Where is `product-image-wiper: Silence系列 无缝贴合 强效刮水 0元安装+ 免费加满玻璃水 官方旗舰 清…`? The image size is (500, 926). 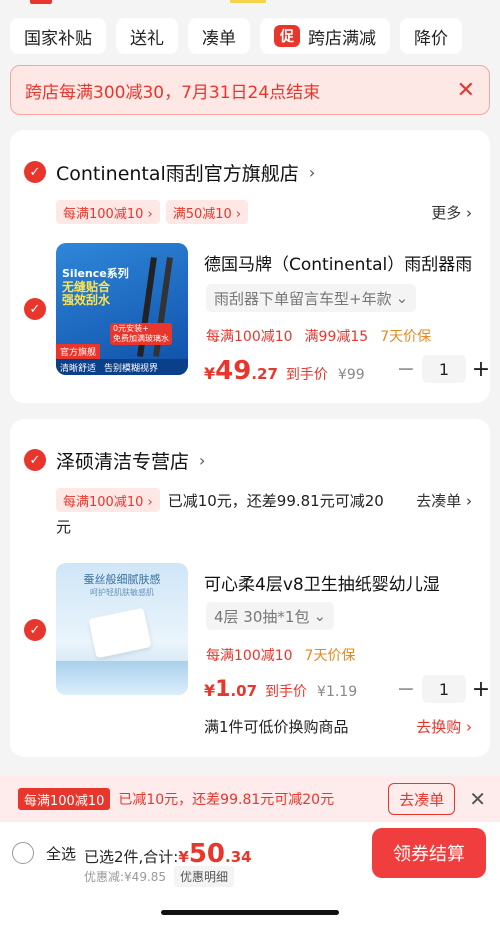
product-image-wiper: Silence系列 无缝贴合 强效刮水 0元安装+ 免费加满玻璃水 官方旗舰 清… is located at coordinates (122, 309).